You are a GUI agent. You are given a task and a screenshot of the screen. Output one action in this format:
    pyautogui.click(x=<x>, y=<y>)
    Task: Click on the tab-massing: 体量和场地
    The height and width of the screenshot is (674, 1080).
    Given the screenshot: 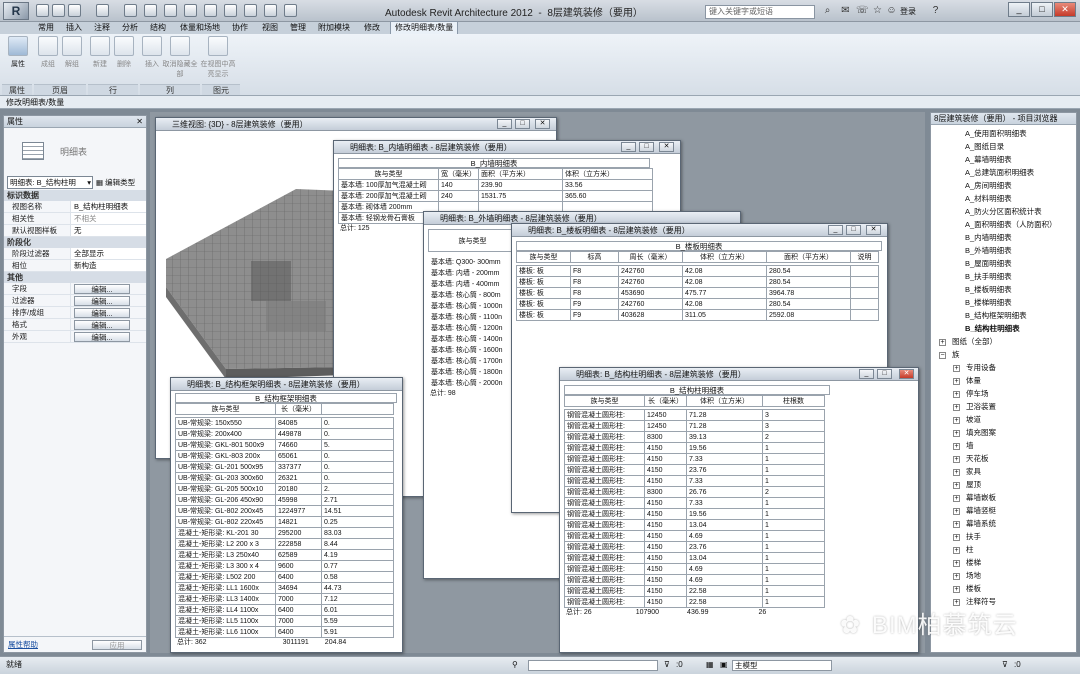 What is the action you would take?
    pyautogui.click(x=200, y=28)
    